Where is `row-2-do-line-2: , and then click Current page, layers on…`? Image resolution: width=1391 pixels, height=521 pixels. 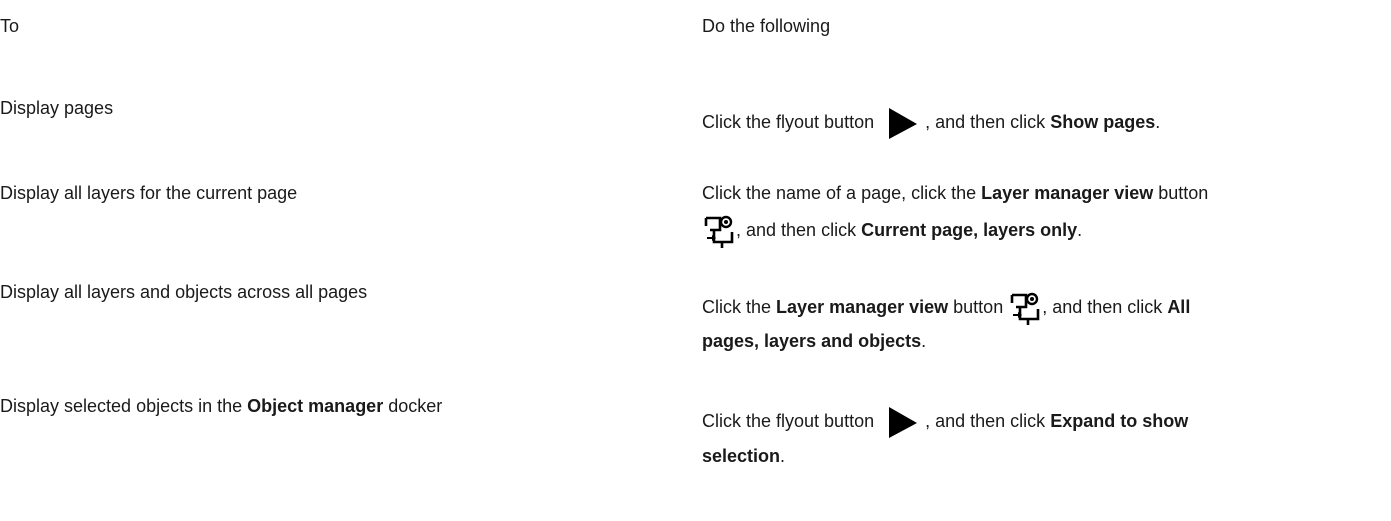
row-2-do-line-2: , and then click Current page, layers on… is located at coordinates (892, 231).